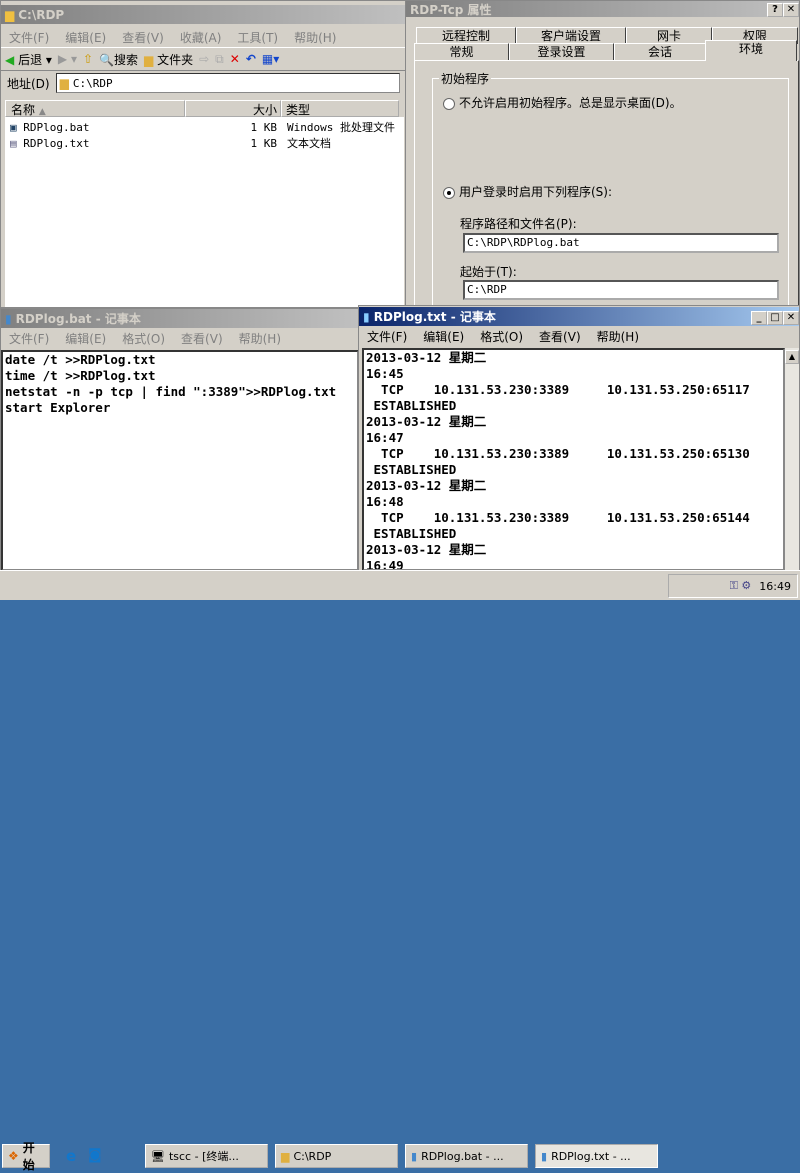 The image size is (800, 1173). Describe the element at coordinates (71, 1156) in the screenshot. I see `internet-explorer-icon: e` at that location.